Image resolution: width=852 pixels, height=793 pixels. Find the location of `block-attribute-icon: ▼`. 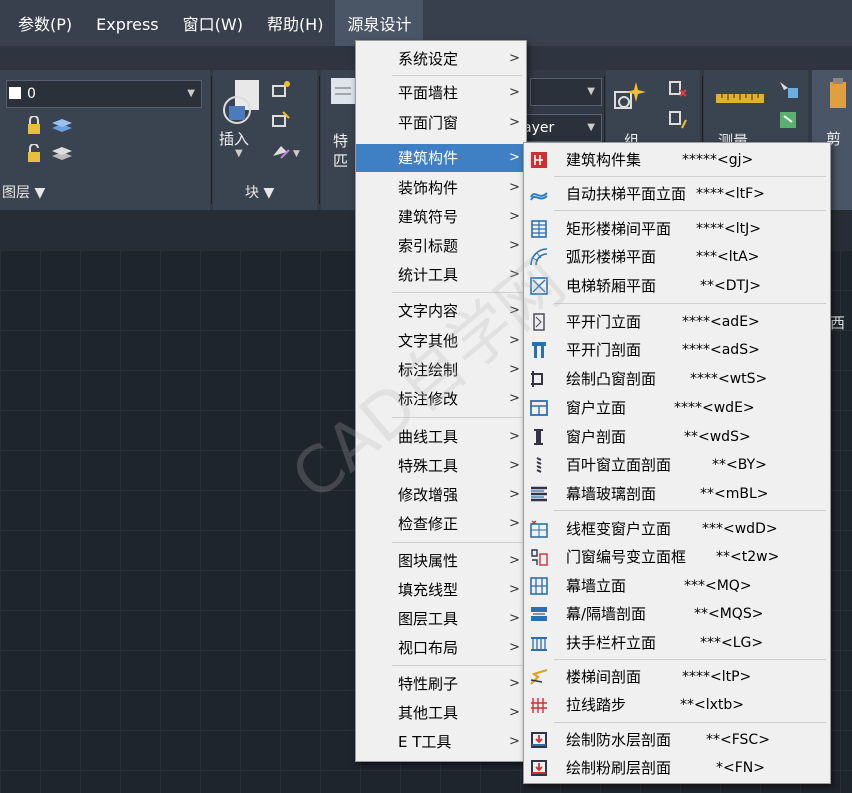

block-attribute-icon: ▼ is located at coordinates (287, 152).